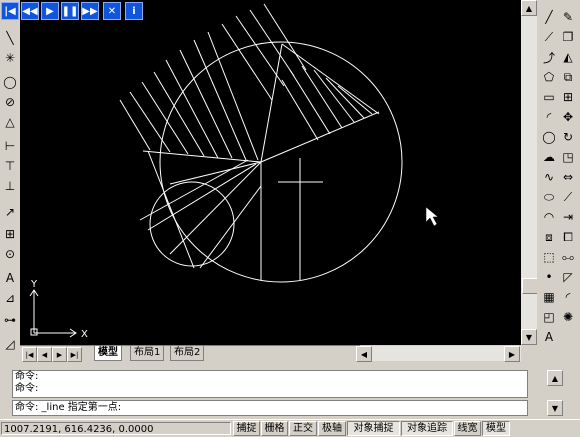  Describe the element at coordinates (427, 428) in the screenshot. I see `otrack-toggle: 对象追踪` at that location.